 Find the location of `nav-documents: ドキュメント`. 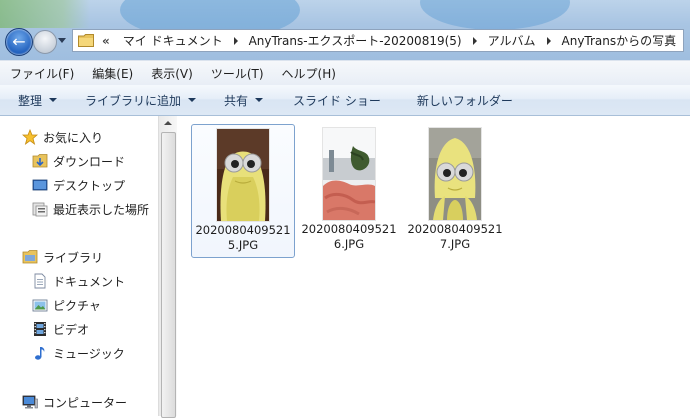

nav-documents: ドキュメント is located at coordinates (80, 281).